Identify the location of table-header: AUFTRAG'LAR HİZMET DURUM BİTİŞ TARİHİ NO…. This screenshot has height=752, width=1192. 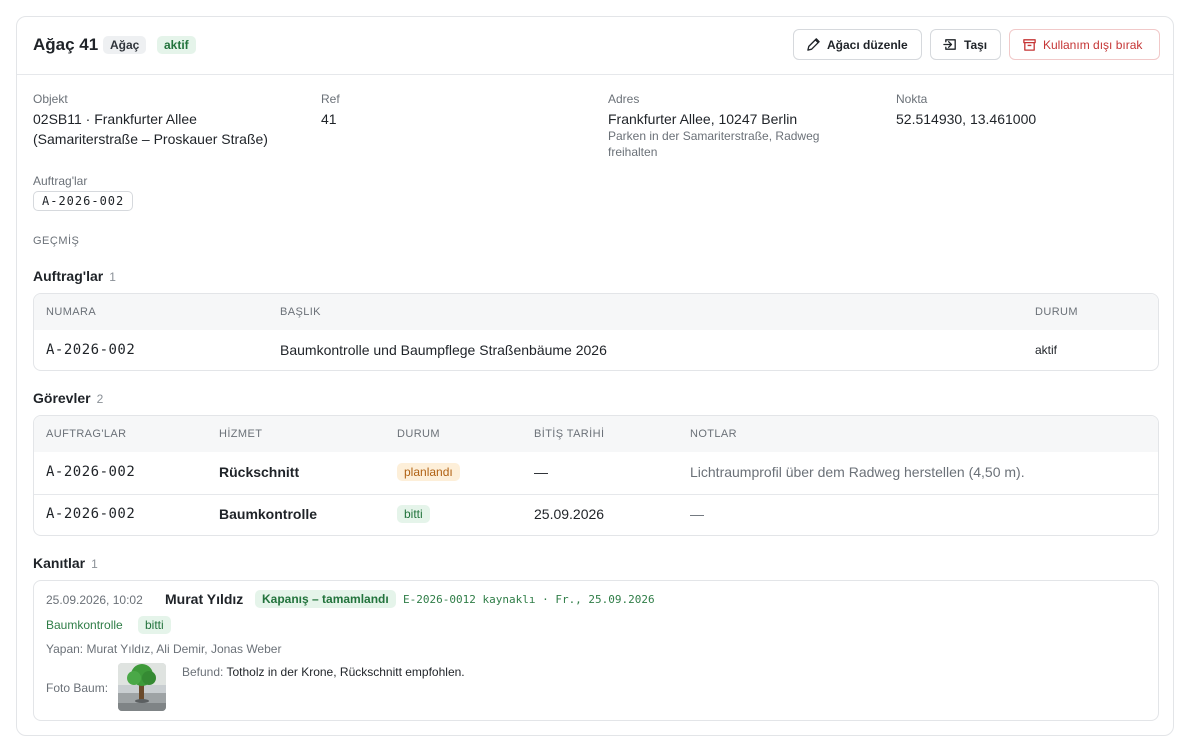
(596, 434).